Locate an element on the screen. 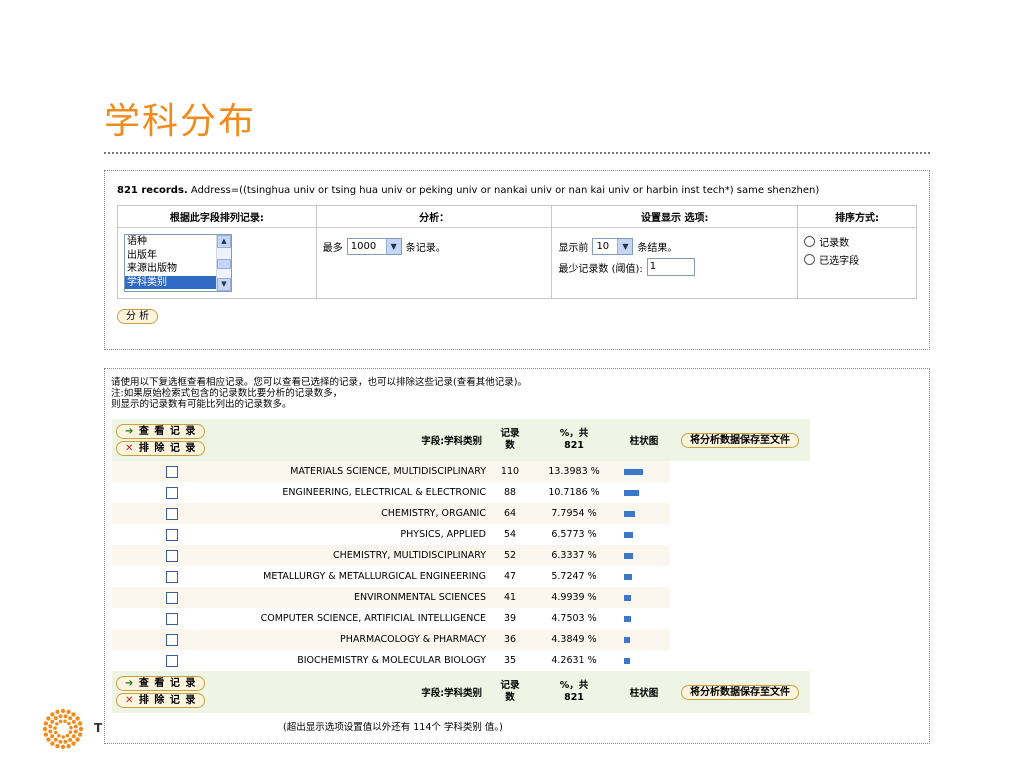 The image size is (1024, 768). table-row: ENVIRONMENTAL SCIENCES 41 4.9939 % is located at coordinates (461, 597).